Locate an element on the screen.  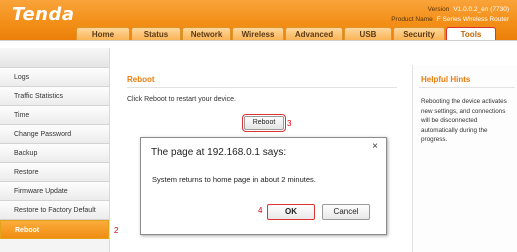
sidebar-item-restore-factory-default: Restore to Factory Default is located at coordinates (54, 210).